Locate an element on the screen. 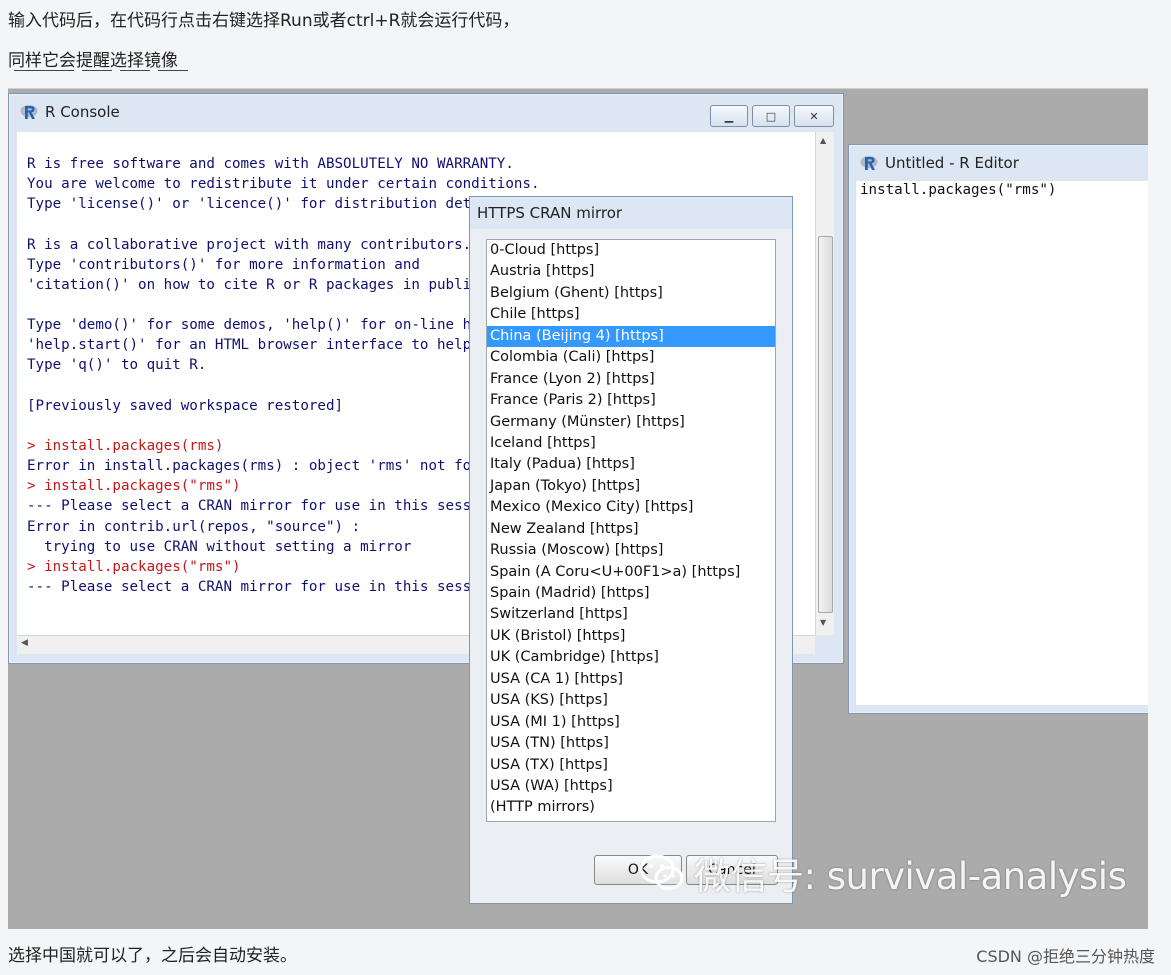 Image resolution: width=1171 pixels, height=975 pixels. mirror-item: USA (MI 1) [https] is located at coordinates (631, 722).